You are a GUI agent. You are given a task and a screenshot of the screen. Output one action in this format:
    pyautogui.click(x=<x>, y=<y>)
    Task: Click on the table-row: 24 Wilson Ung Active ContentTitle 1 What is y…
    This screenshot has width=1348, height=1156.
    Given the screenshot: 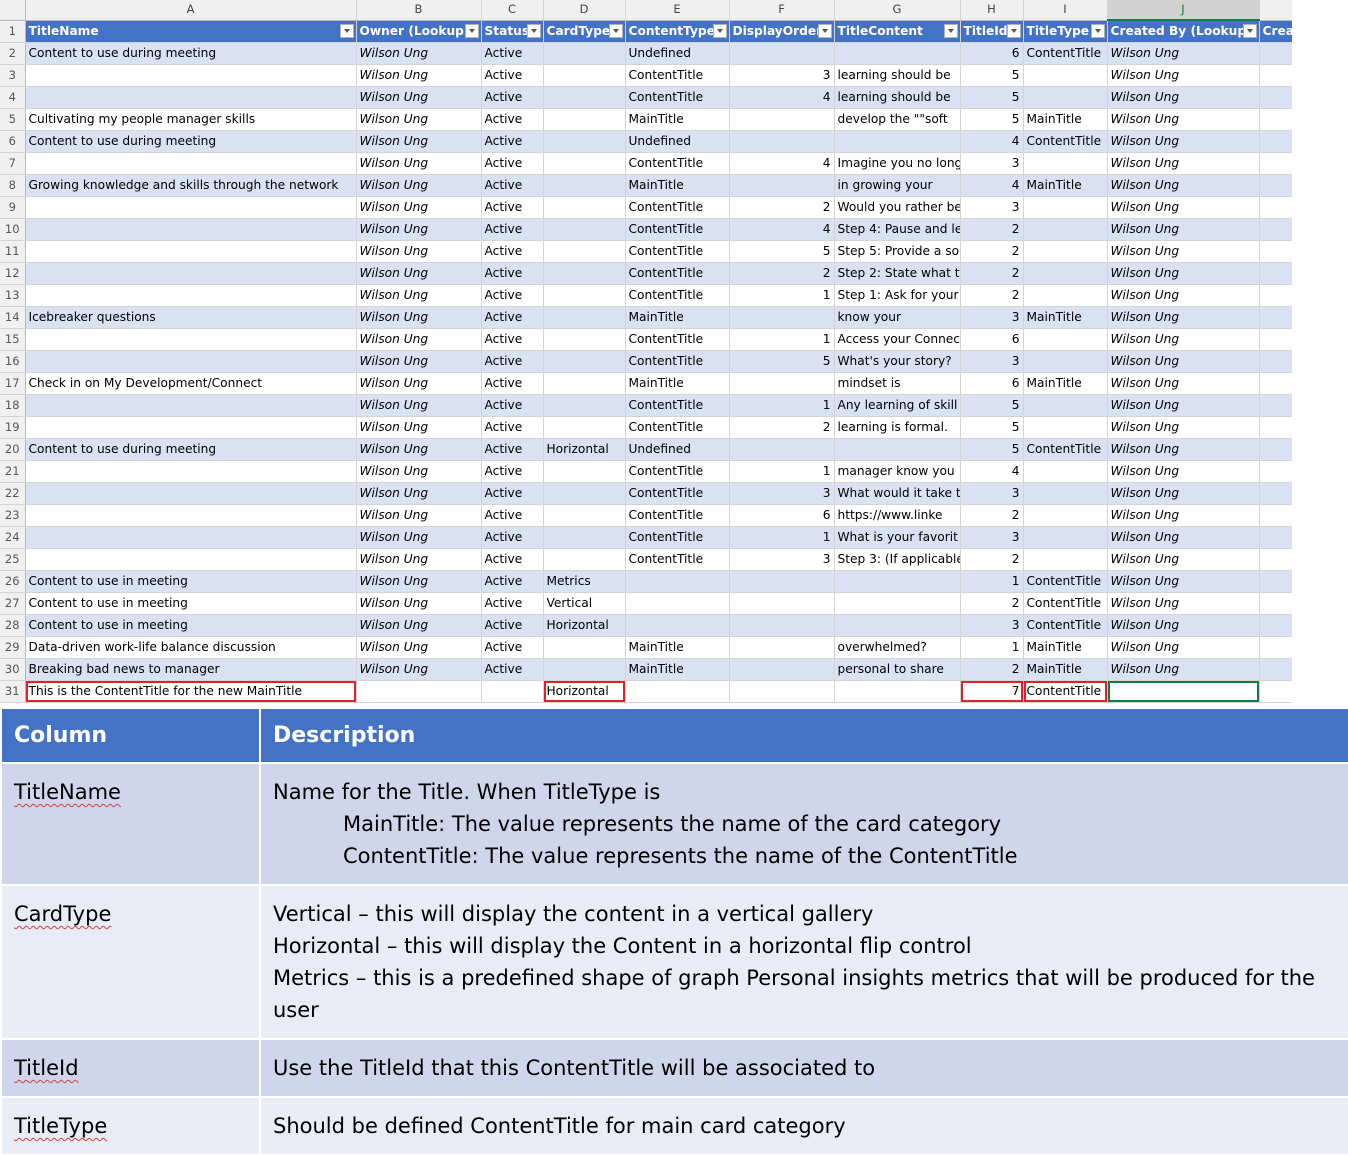 What is the action you would take?
    pyautogui.click(x=646, y=537)
    